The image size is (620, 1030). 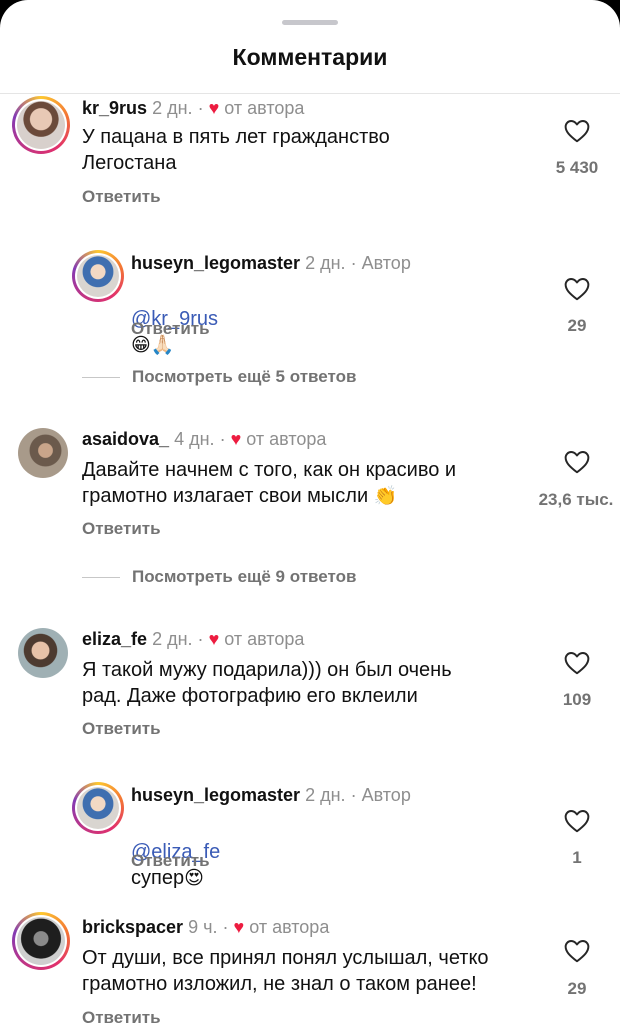 I want to click on view-more-replies-button: Посмотреть ещё 5 ответов, so click(x=244, y=377).